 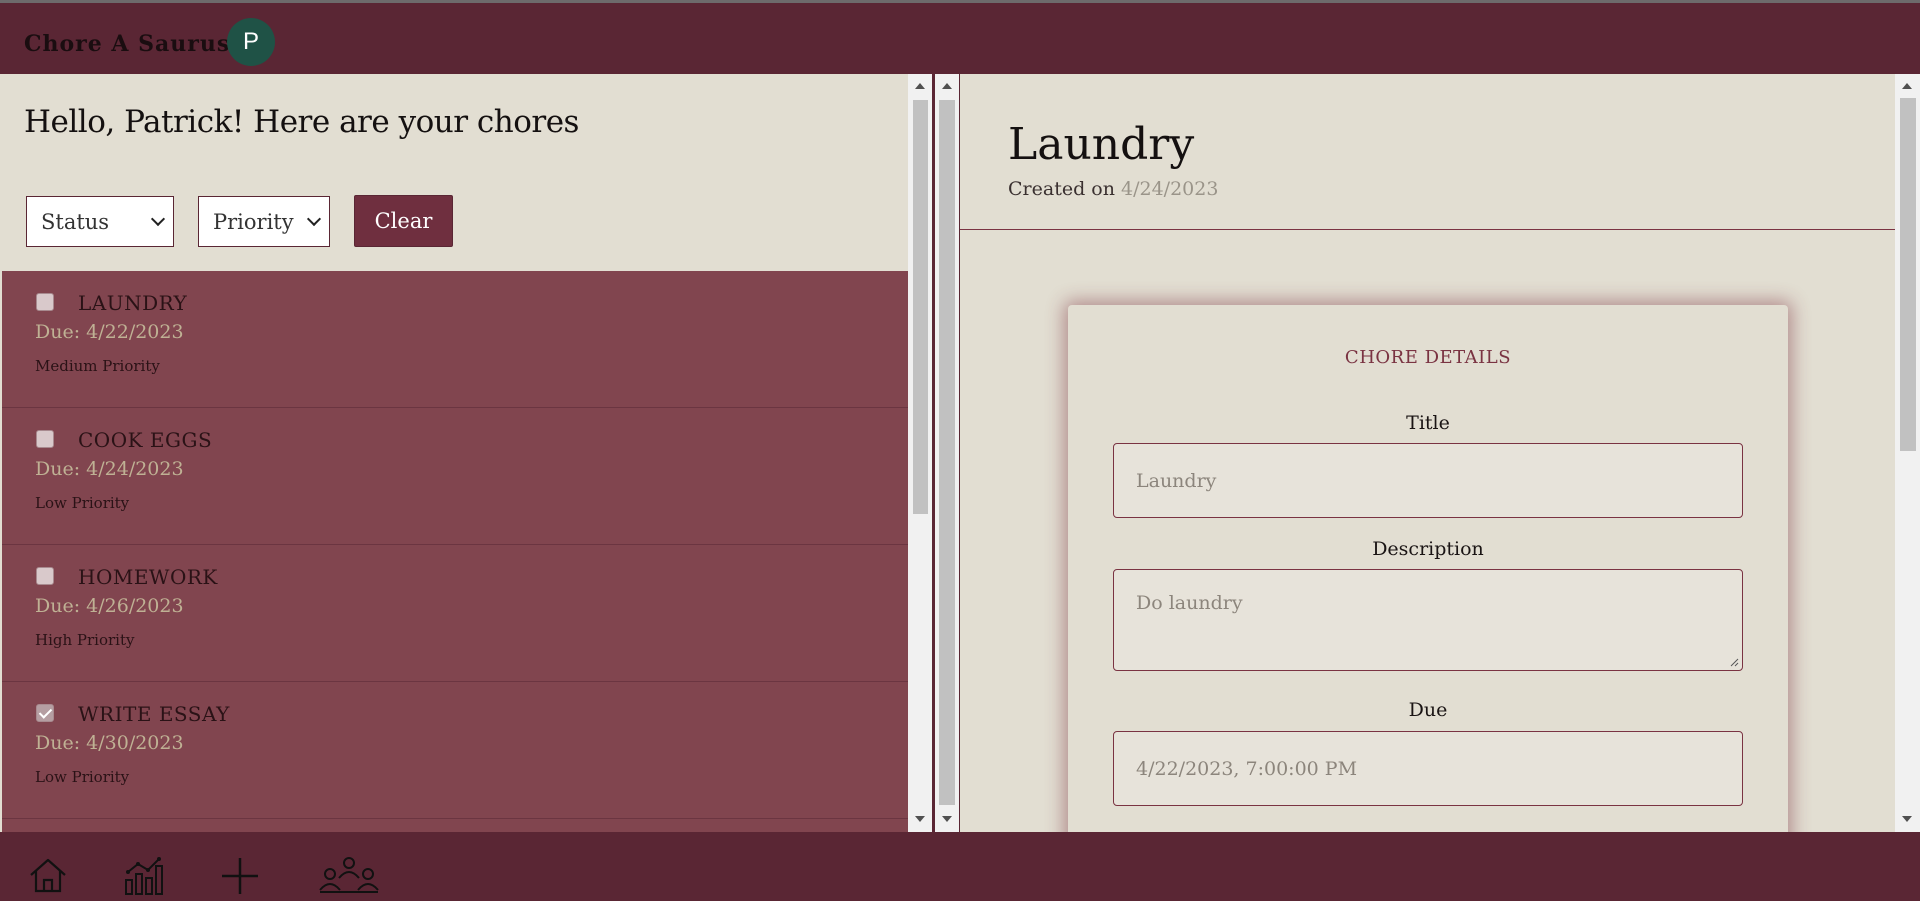 I want to click on section-divider, so click(x=1427, y=229).